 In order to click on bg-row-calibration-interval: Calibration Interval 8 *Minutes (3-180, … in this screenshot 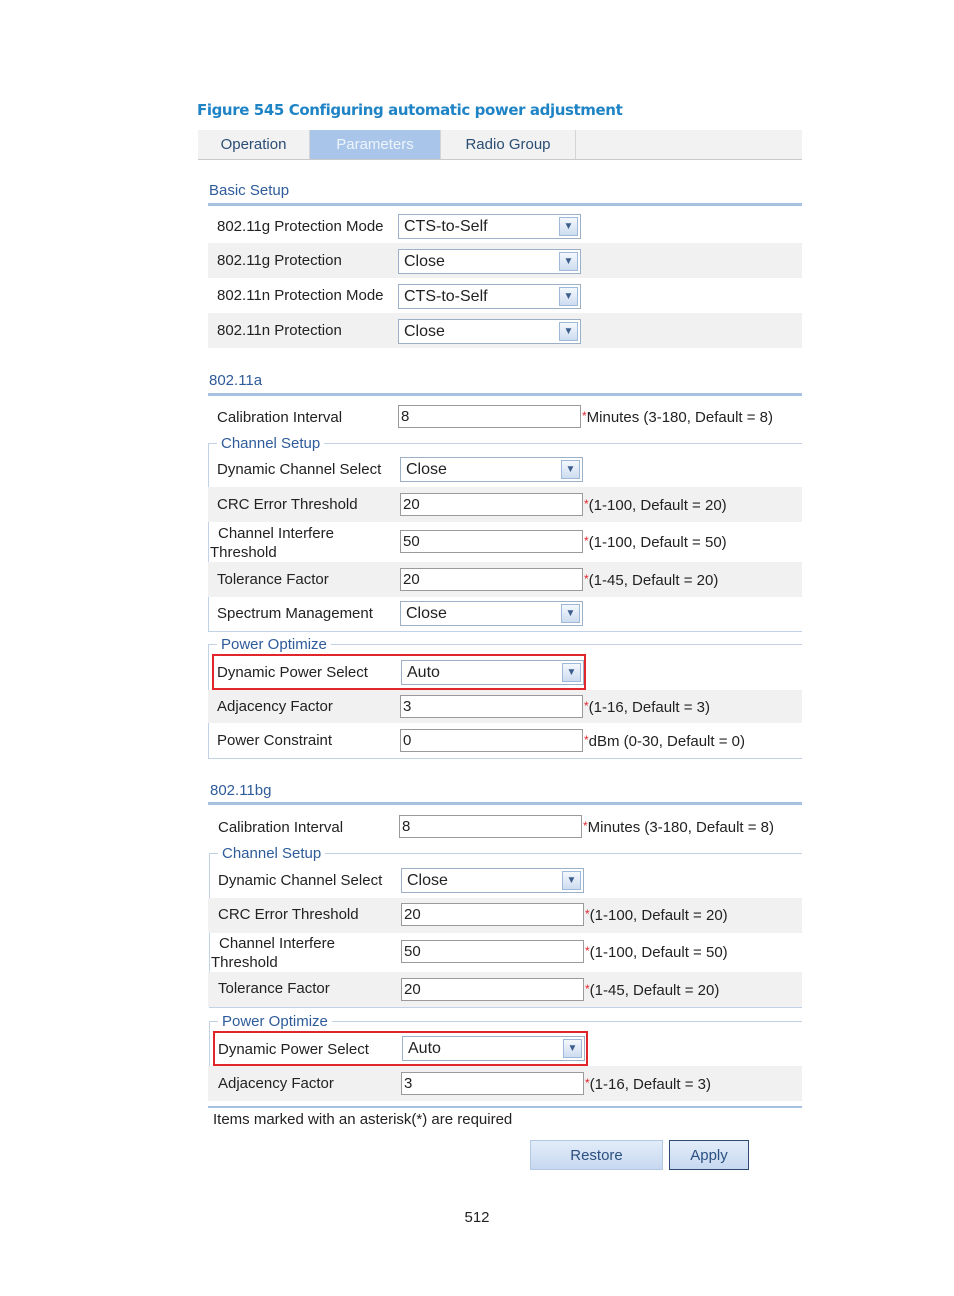, I will do `click(505, 826)`.